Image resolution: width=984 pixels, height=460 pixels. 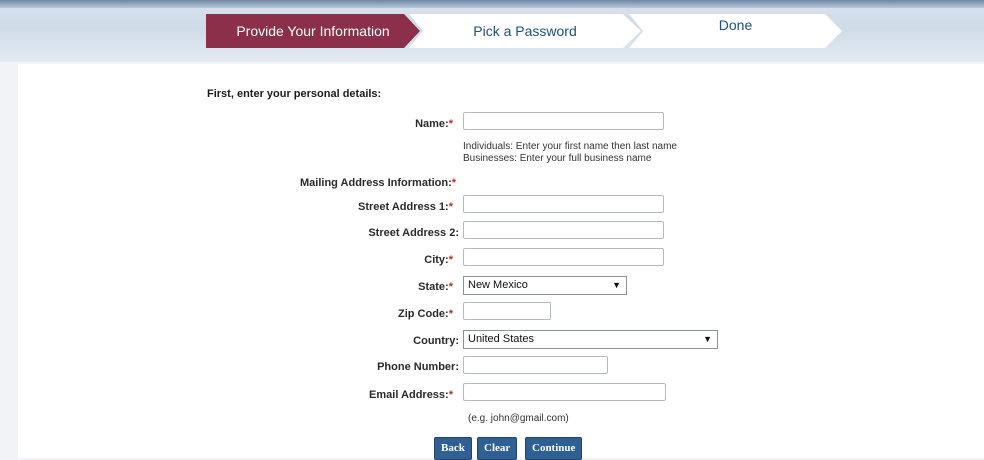 What do you see at coordinates (590, 339) in the screenshot?
I see `country-select: United States ▼` at bounding box center [590, 339].